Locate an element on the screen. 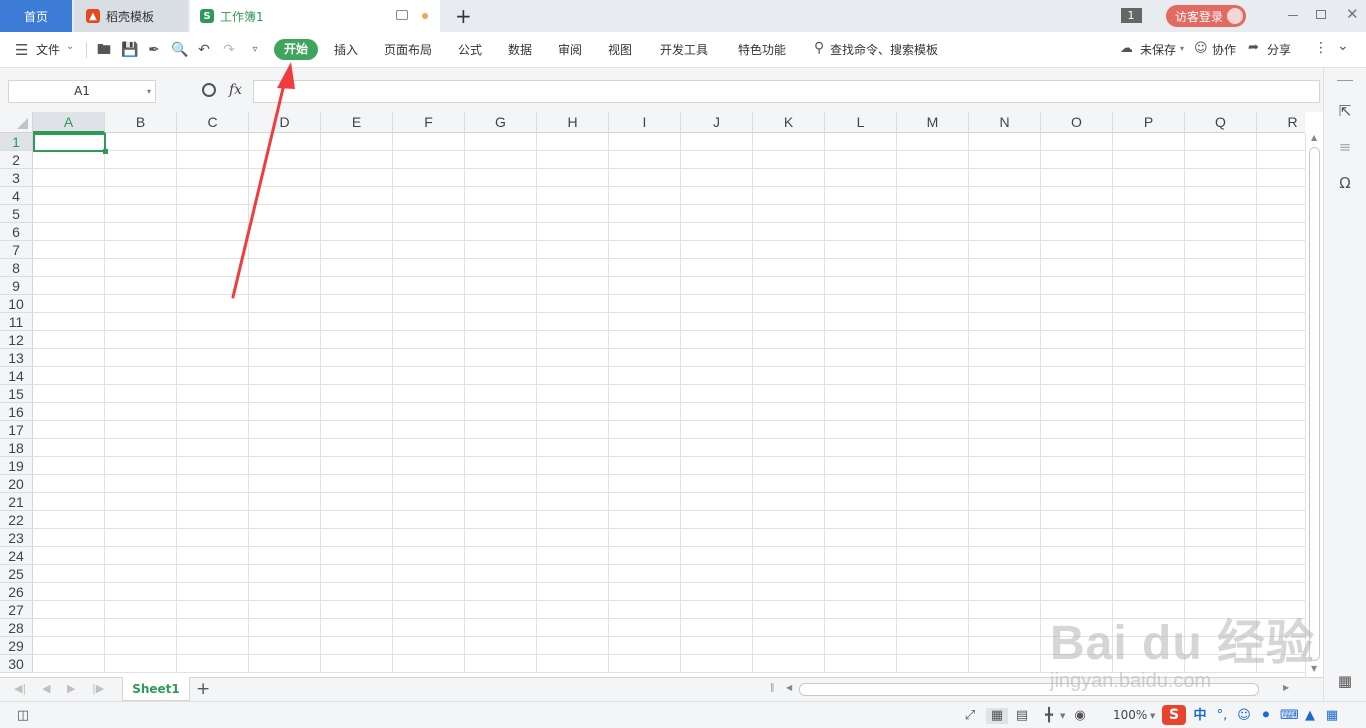 The width and height of the screenshot is (1366, 728). row-header-8: 8 is located at coordinates (16, 268).